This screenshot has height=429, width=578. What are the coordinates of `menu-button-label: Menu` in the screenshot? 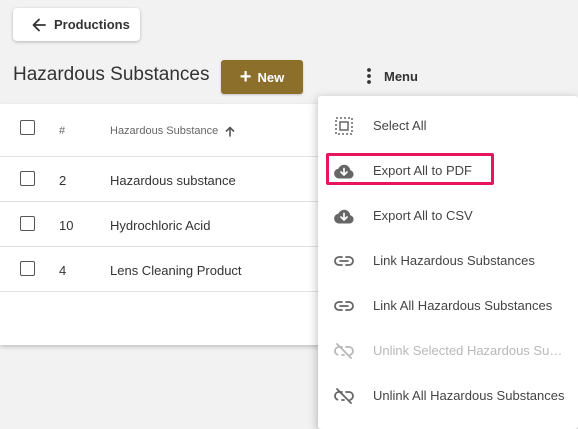 It's located at (401, 76).